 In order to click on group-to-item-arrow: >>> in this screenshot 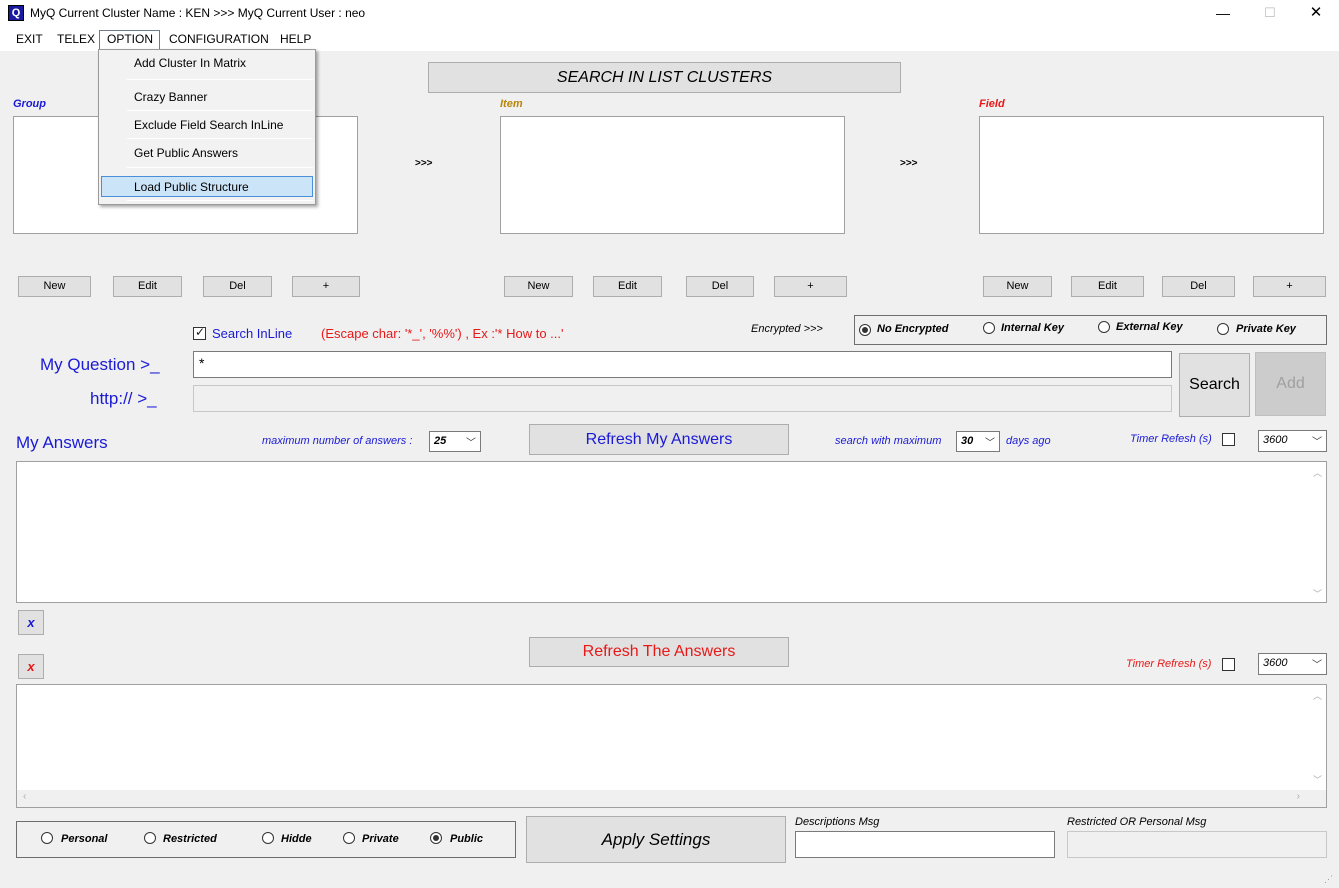, I will do `click(424, 163)`.